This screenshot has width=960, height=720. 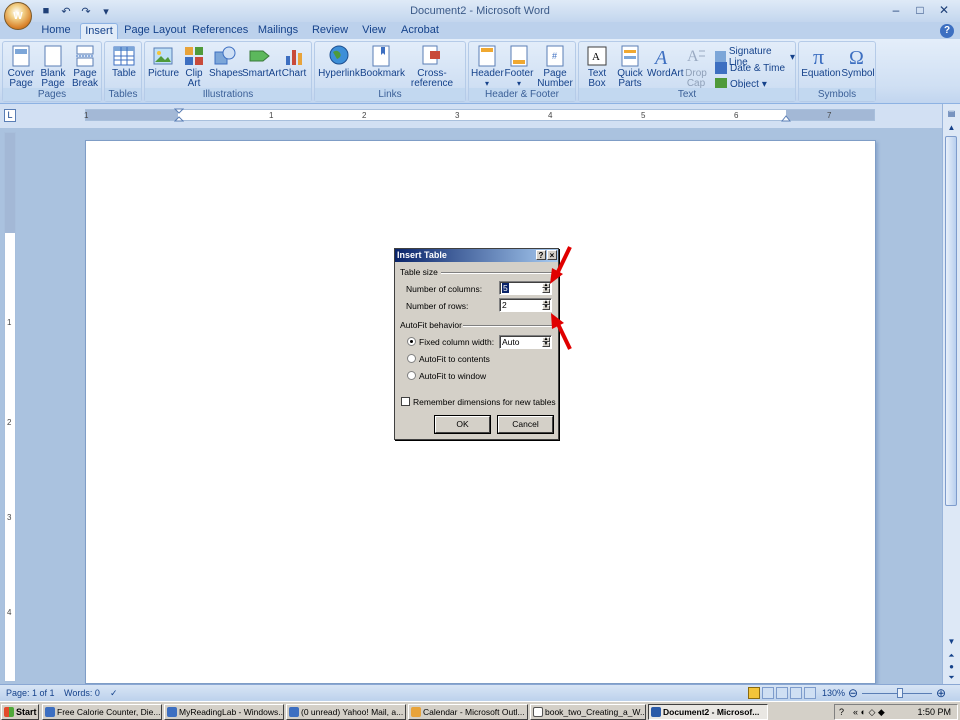 I want to click on system-tray: ? « ◐ ◇ ◆ 1:50 PM, so click(x=896, y=712).